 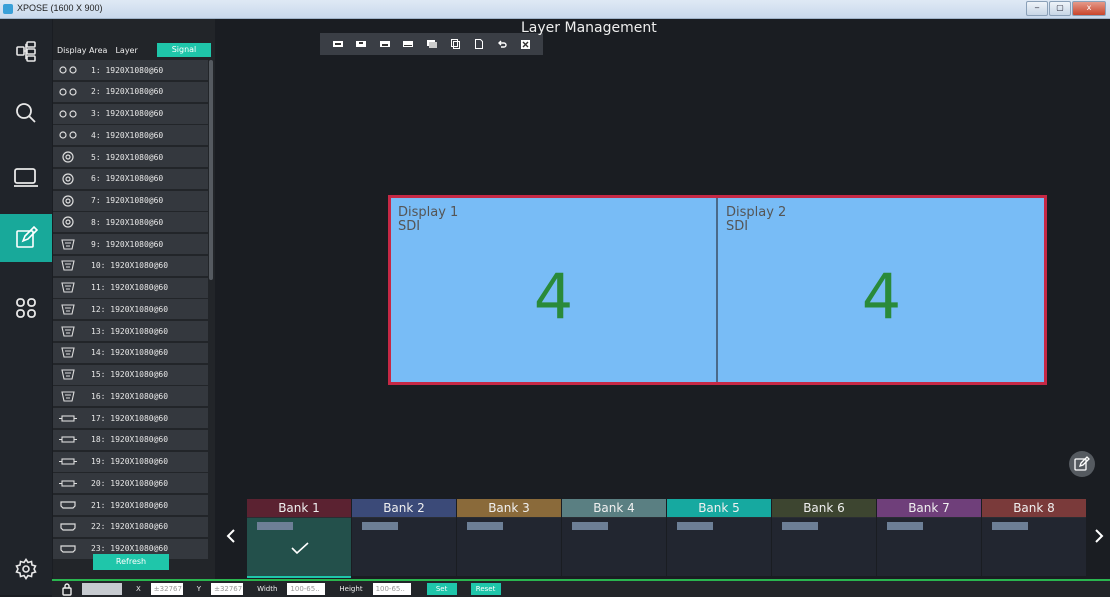 I want to click on signal-list-item: 20: 1920X1080@60, so click(x=130, y=483).